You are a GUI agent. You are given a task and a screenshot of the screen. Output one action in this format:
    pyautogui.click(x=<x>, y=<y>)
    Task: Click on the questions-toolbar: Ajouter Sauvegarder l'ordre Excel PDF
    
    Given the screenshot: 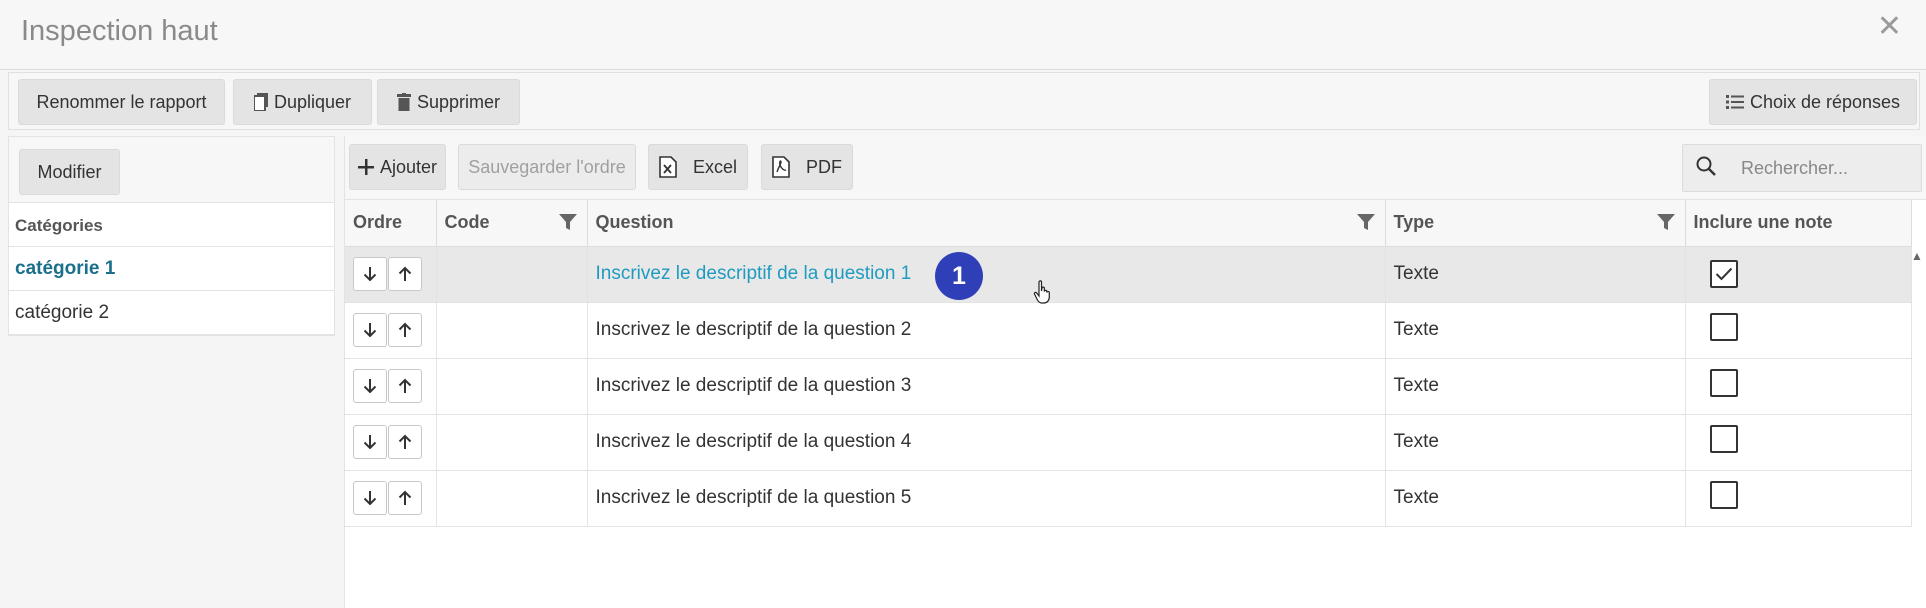 What is the action you would take?
    pyautogui.click(x=1135, y=168)
    